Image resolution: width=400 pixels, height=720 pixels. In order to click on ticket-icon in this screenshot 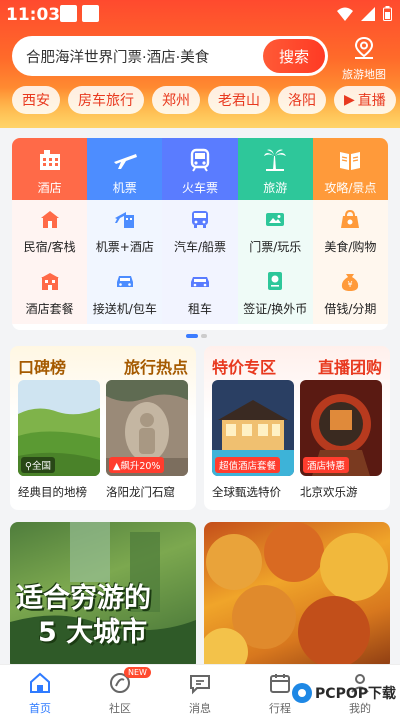, I will do `click(275, 219)`.